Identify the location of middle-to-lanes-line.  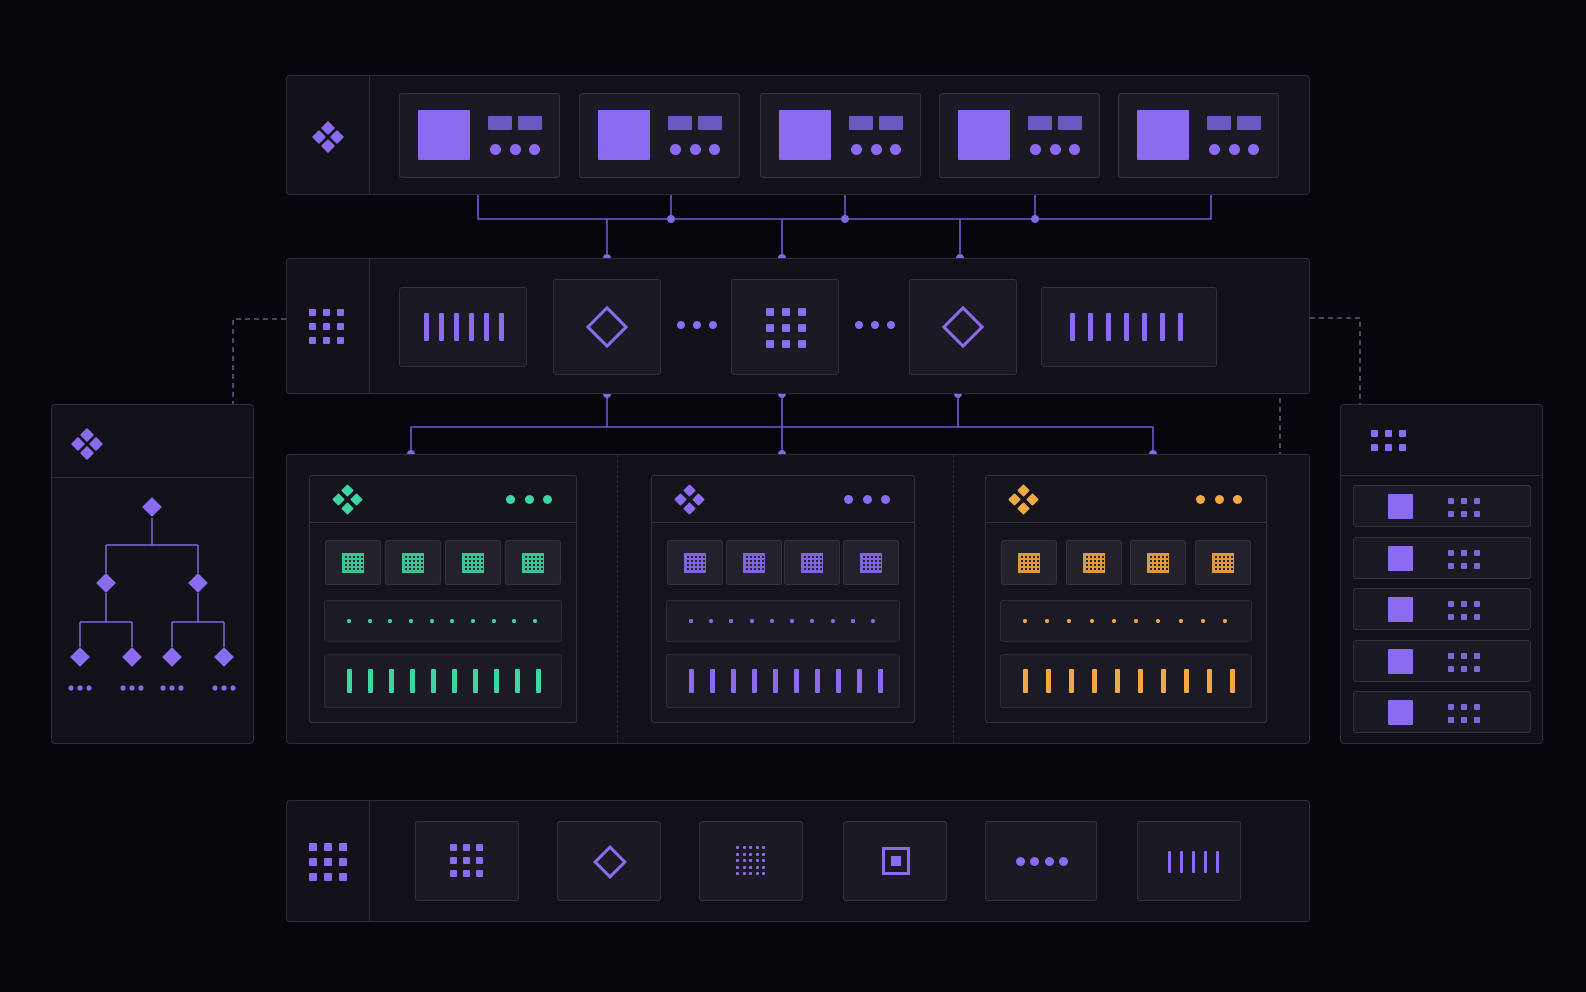
(782, 424).